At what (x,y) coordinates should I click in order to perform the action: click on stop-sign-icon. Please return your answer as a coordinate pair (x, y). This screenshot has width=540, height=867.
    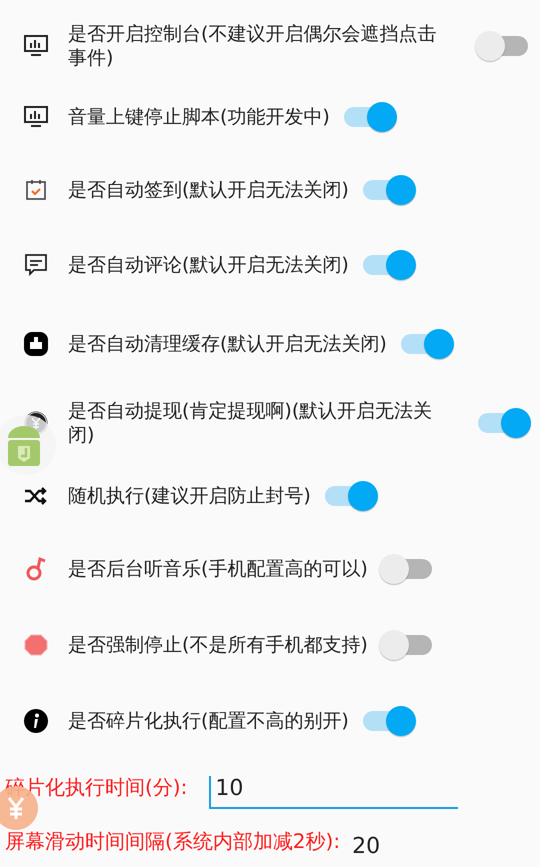
    Looking at the image, I should click on (36, 645).